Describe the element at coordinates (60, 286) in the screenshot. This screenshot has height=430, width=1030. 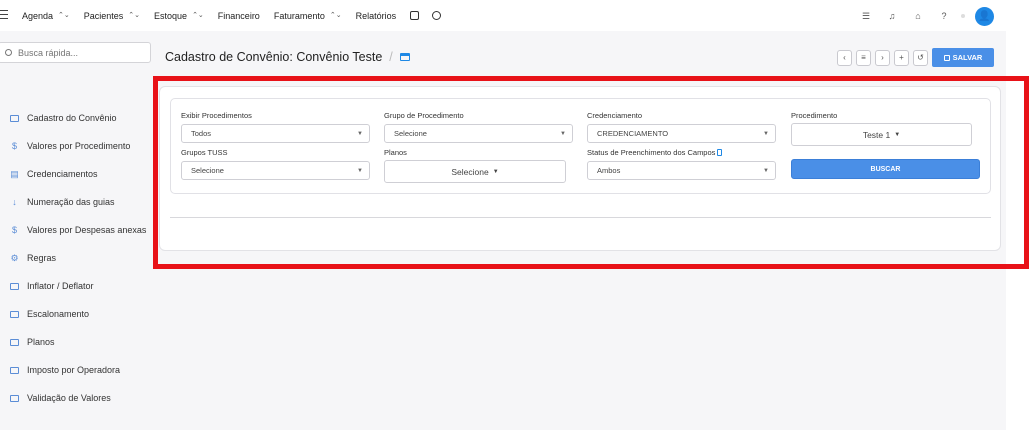
I see `sidebar-item-label: Inflator / Deflator` at that location.